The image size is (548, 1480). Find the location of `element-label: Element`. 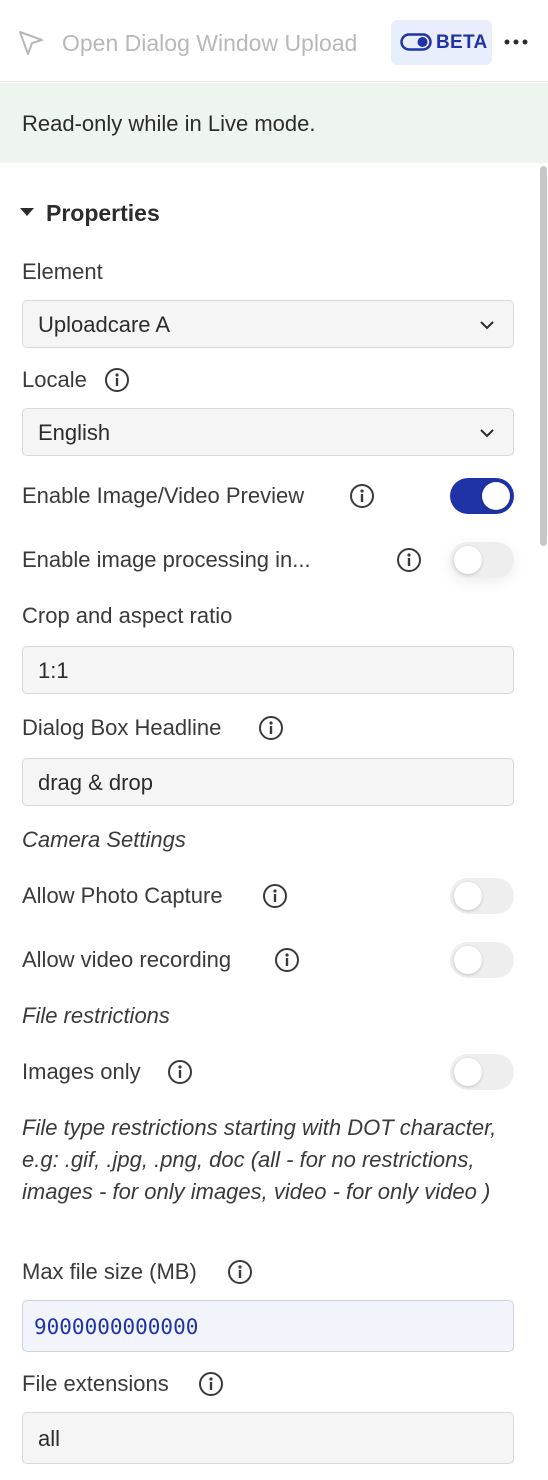

element-label: Element is located at coordinates (62, 271).